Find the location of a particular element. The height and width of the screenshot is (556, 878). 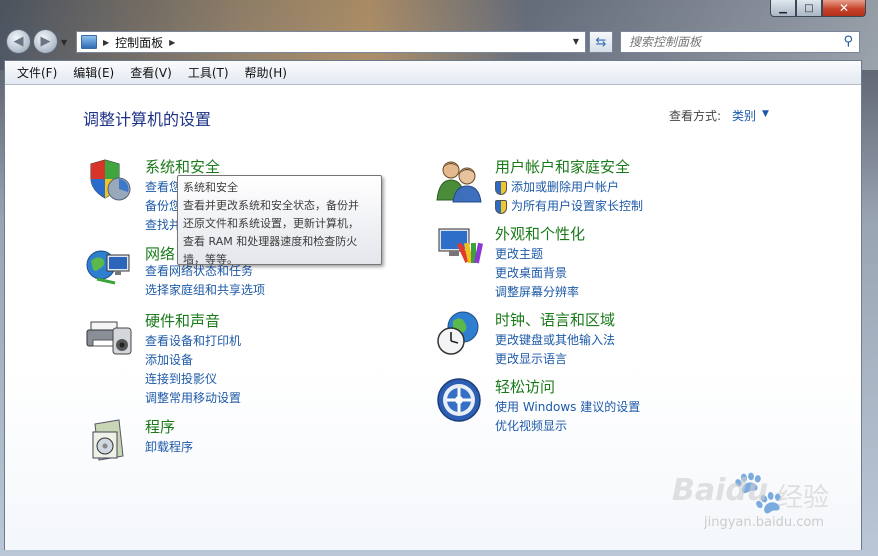

navigation-bar: ◀ ▶ ▼ ▶ 控制面板 ▶ ▼ ⇆ ⚲ is located at coordinates (439, 42).